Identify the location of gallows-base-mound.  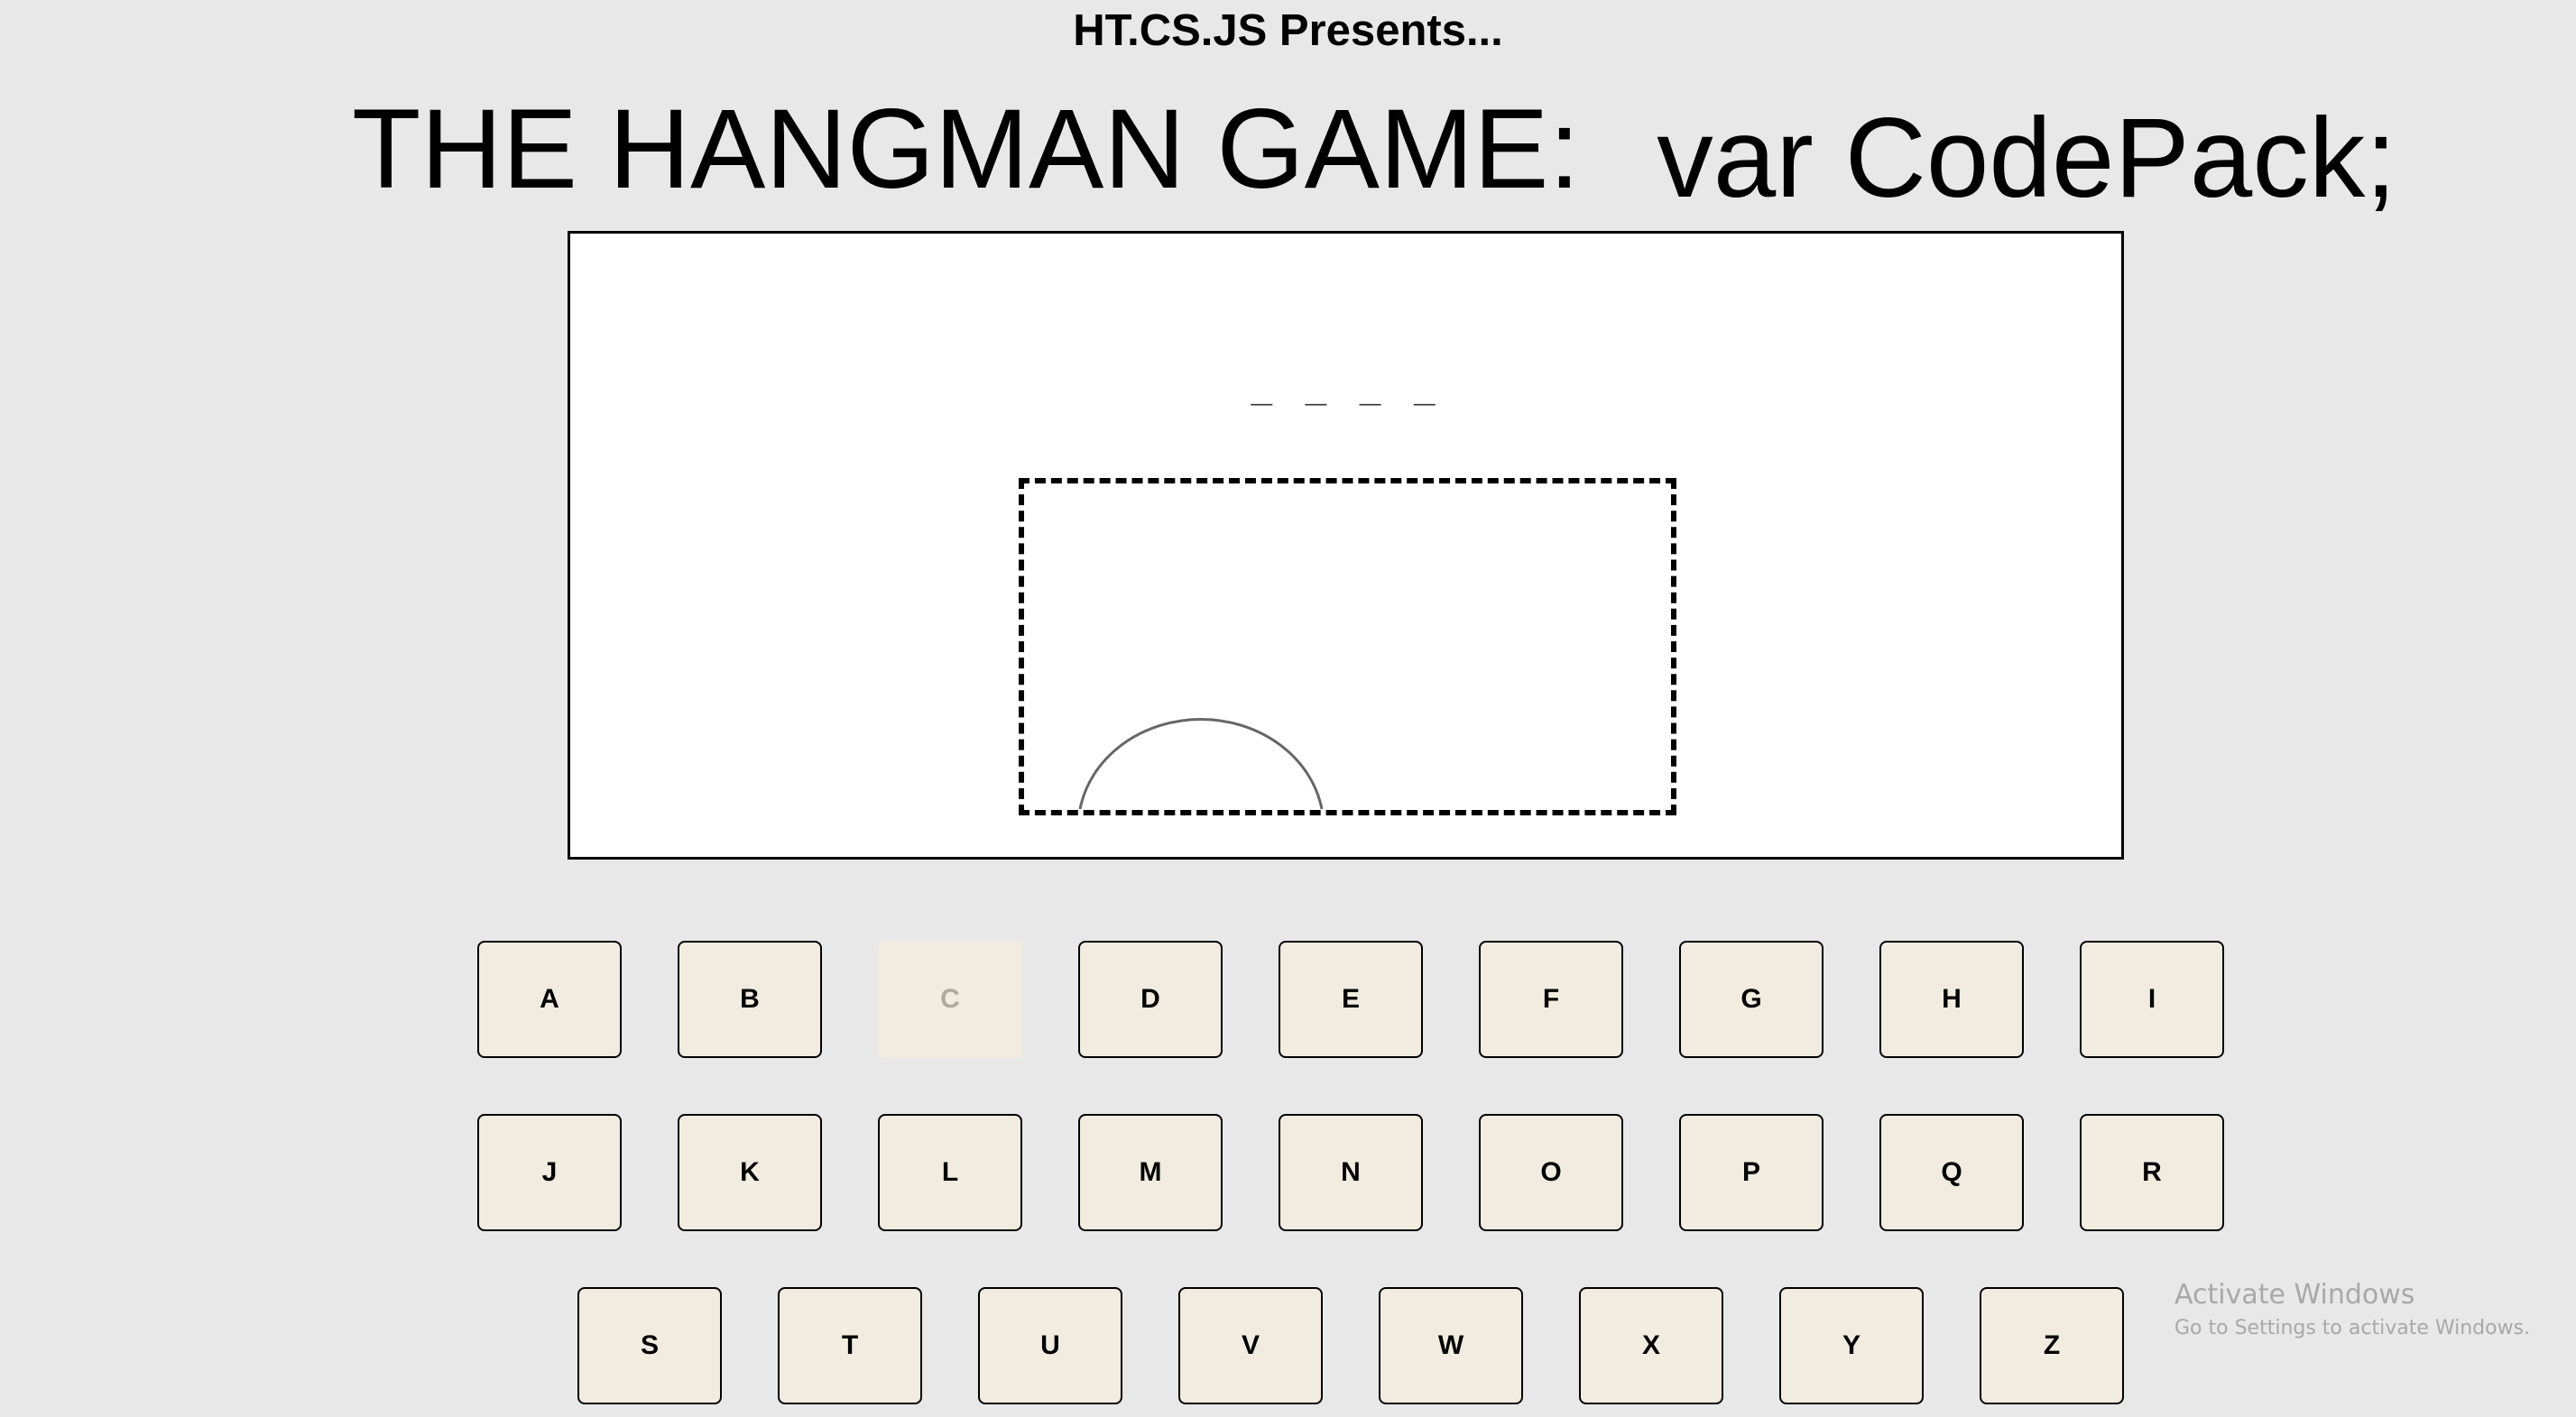
(1201, 764).